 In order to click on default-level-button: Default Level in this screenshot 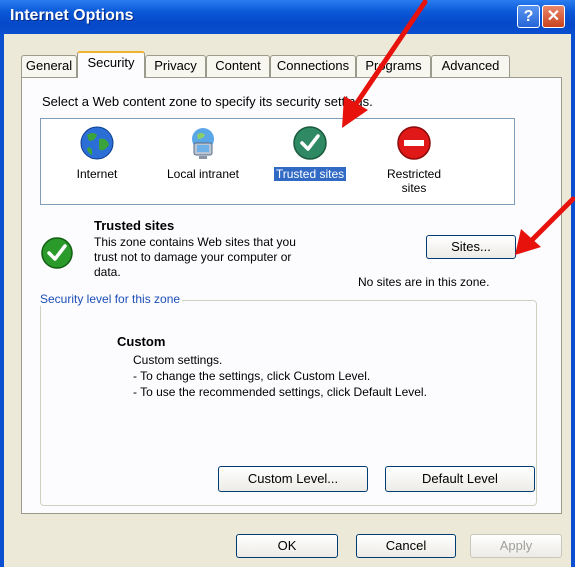, I will do `click(460, 479)`.